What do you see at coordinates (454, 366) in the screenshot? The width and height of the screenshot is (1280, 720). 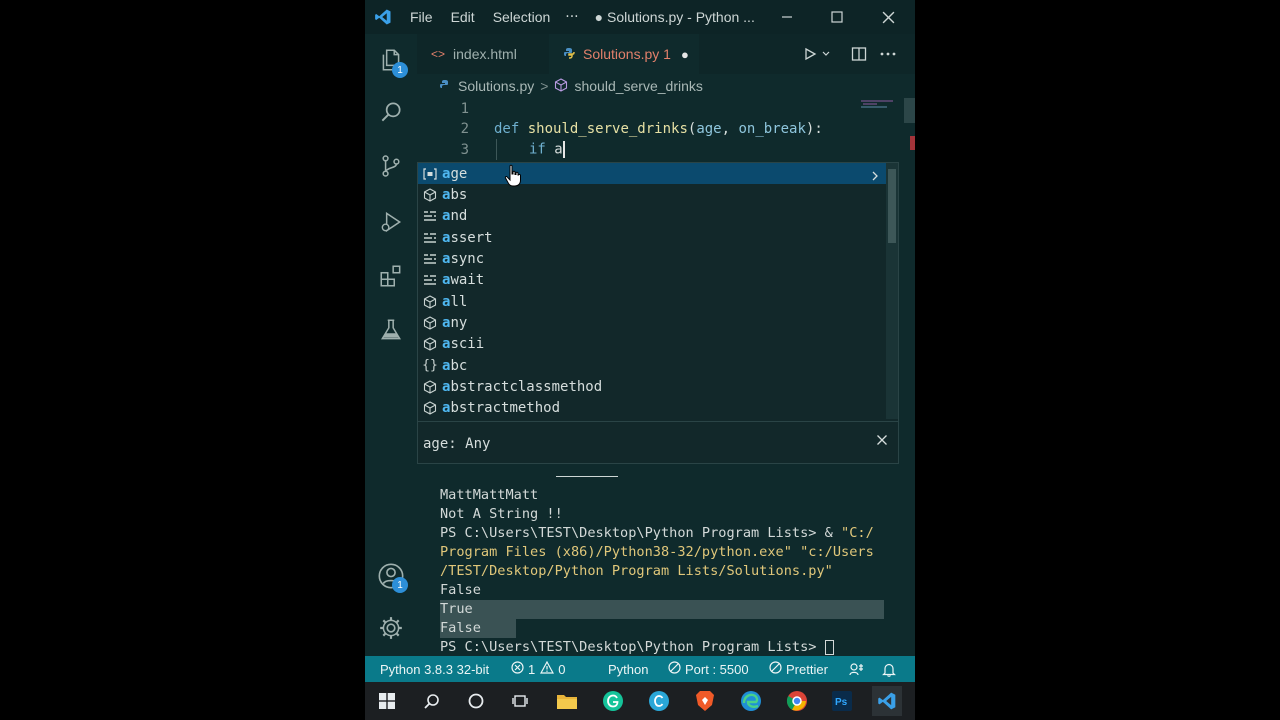 I see `suggestion-label: abc` at bounding box center [454, 366].